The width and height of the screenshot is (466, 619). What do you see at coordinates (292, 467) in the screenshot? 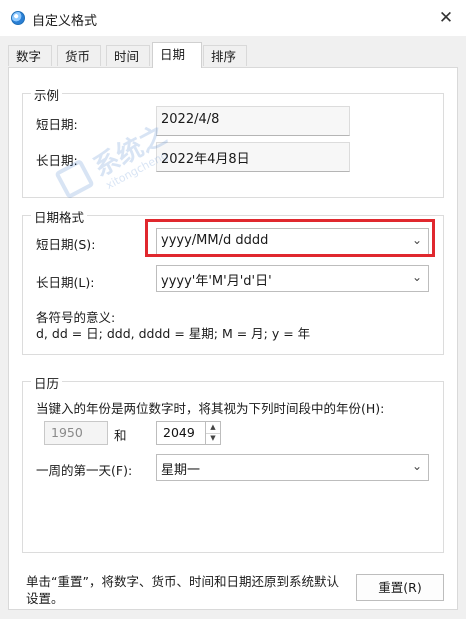
I see `first-day-combo: 星期一 ⌄` at bounding box center [292, 467].